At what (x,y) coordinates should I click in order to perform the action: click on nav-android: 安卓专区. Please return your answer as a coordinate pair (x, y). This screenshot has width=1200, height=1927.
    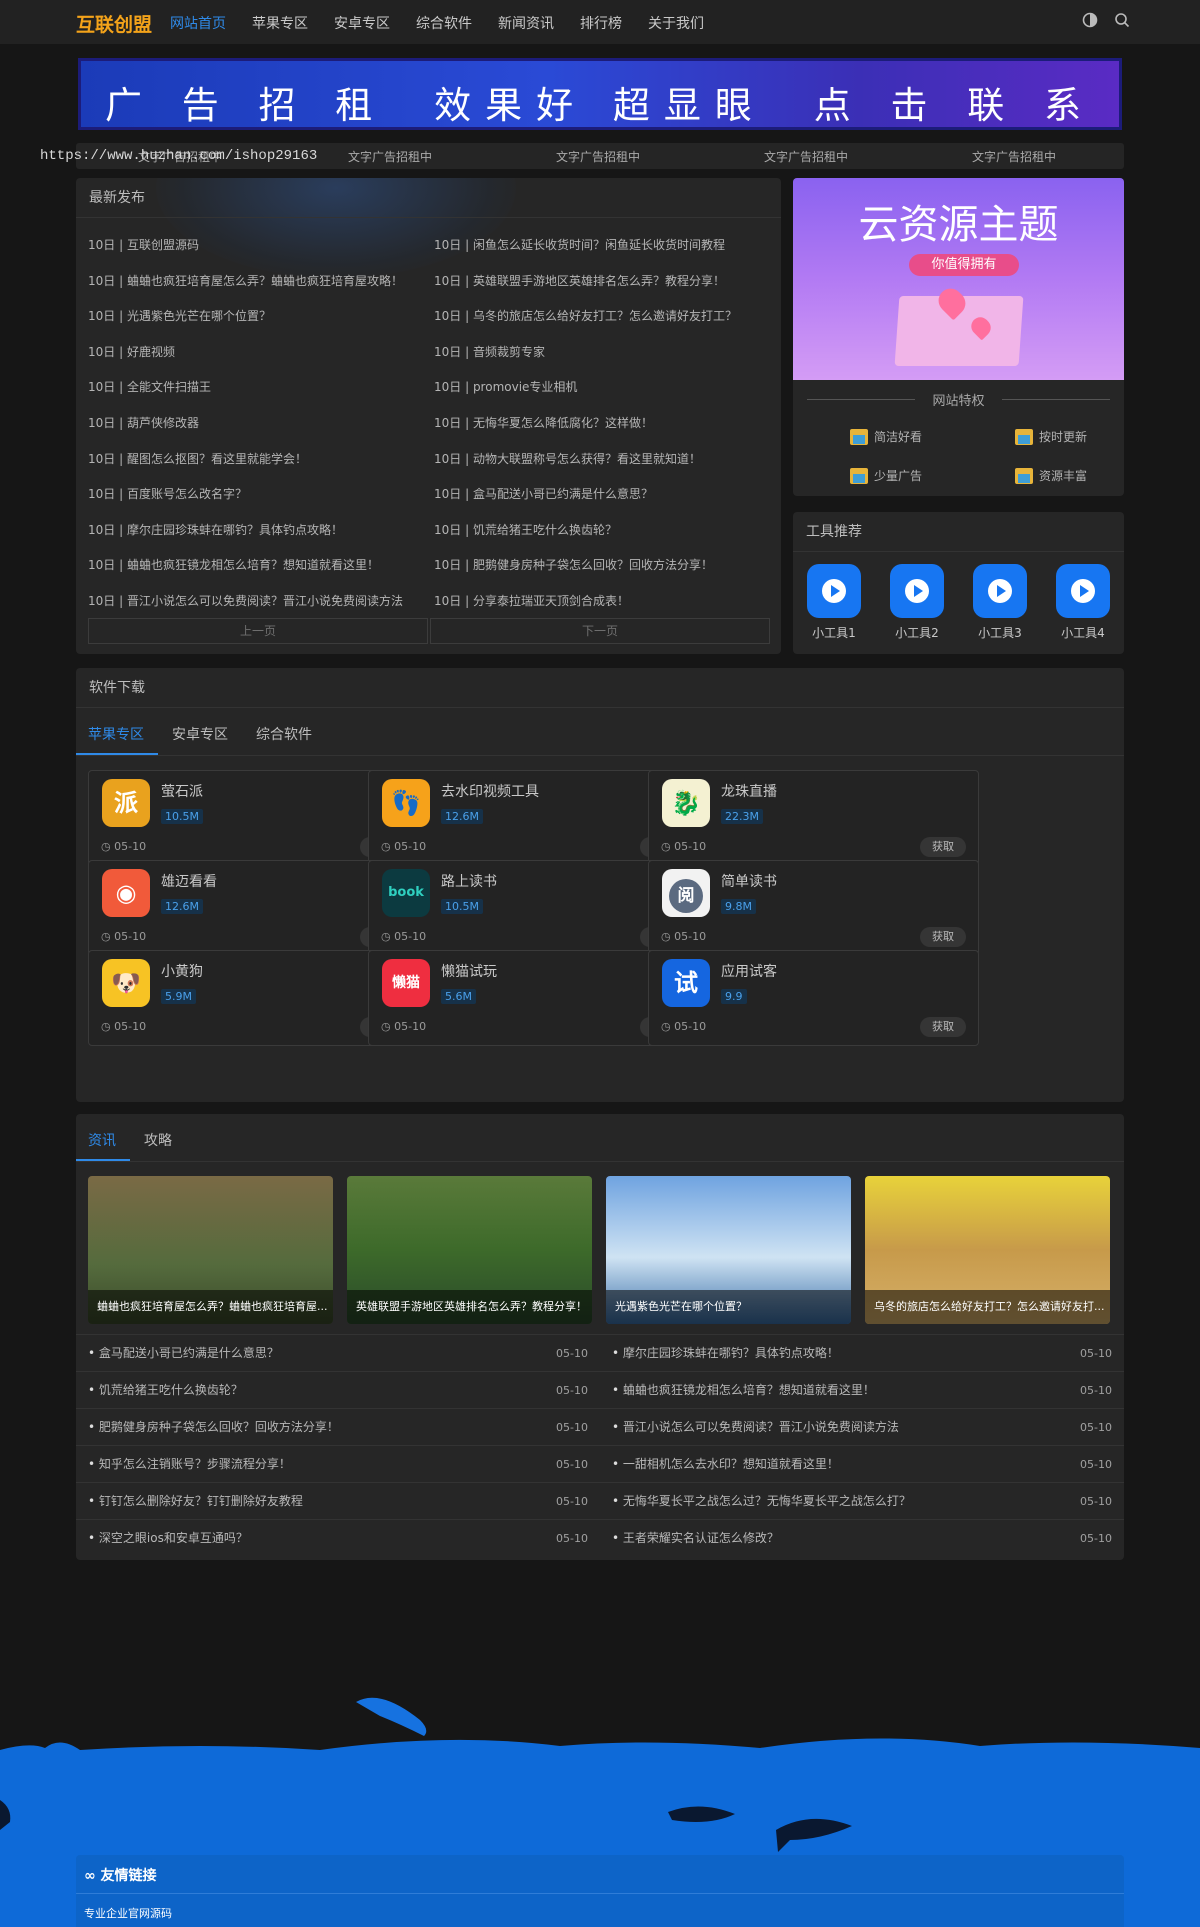
    Looking at the image, I should click on (362, 23).